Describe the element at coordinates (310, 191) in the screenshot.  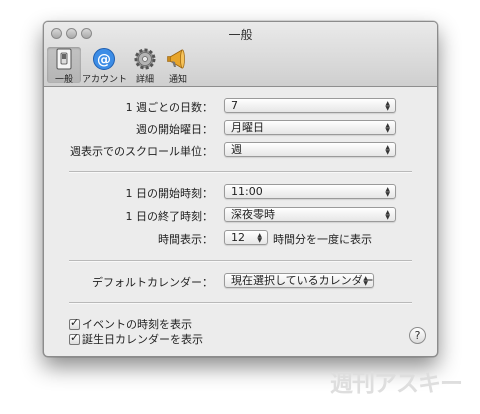
I see `day-start-popup: 11:00 ▲ ▼` at that location.